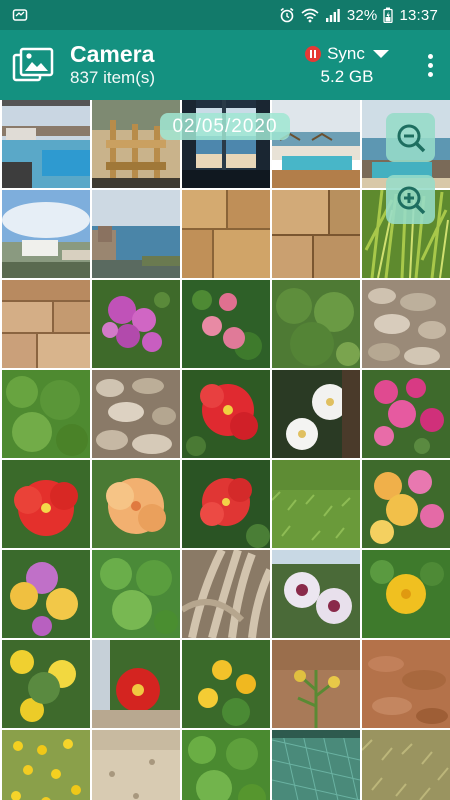  What do you see at coordinates (316, 504) in the screenshot?
I see `grass-photo` at bounding box center [316, 504].